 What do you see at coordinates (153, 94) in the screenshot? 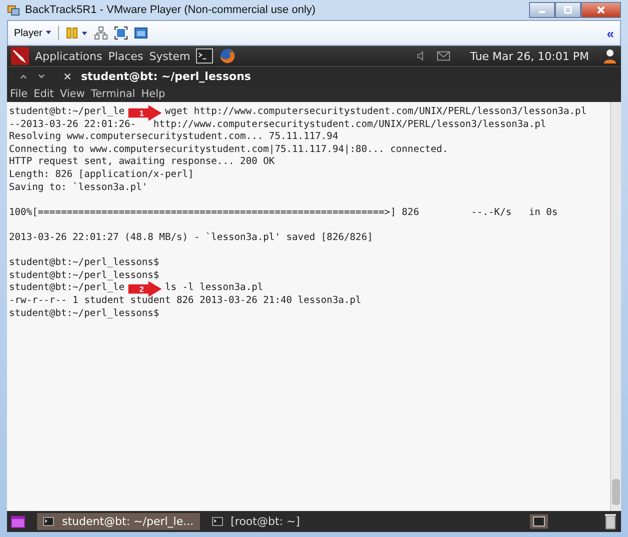
I see `menu-item: Help` at bounding box center [153, 94].